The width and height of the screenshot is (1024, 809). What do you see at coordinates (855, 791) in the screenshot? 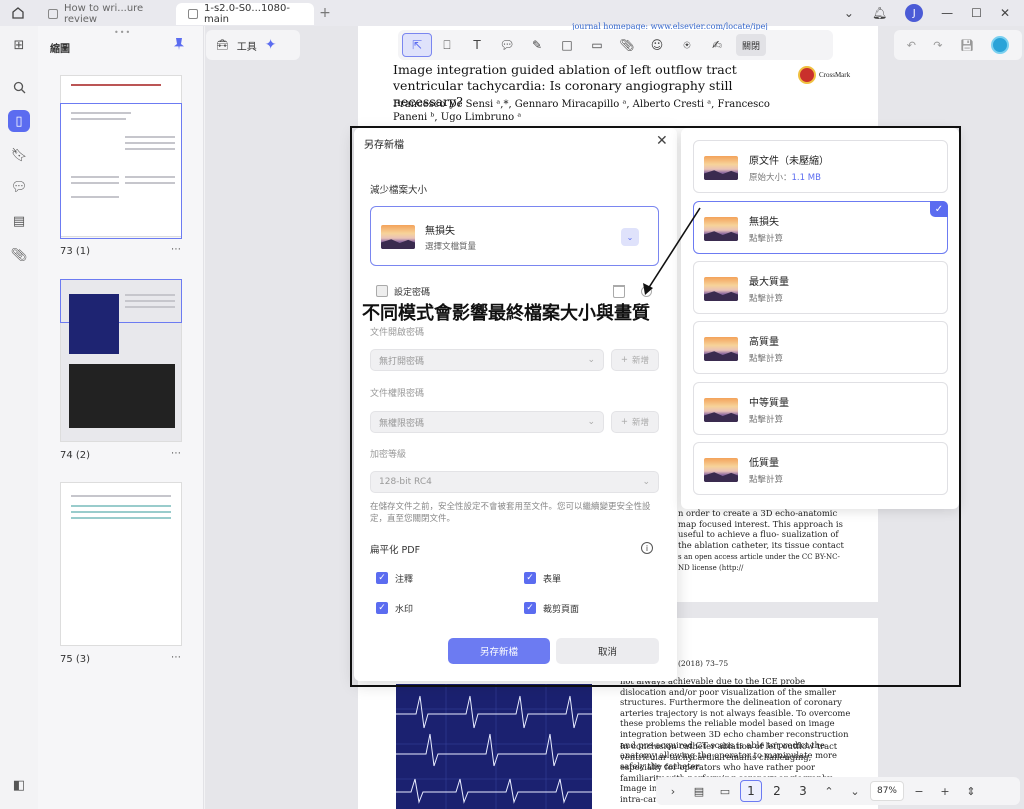
I see `chevron-down-icon: ⌄` at bounding box center [855, 791].